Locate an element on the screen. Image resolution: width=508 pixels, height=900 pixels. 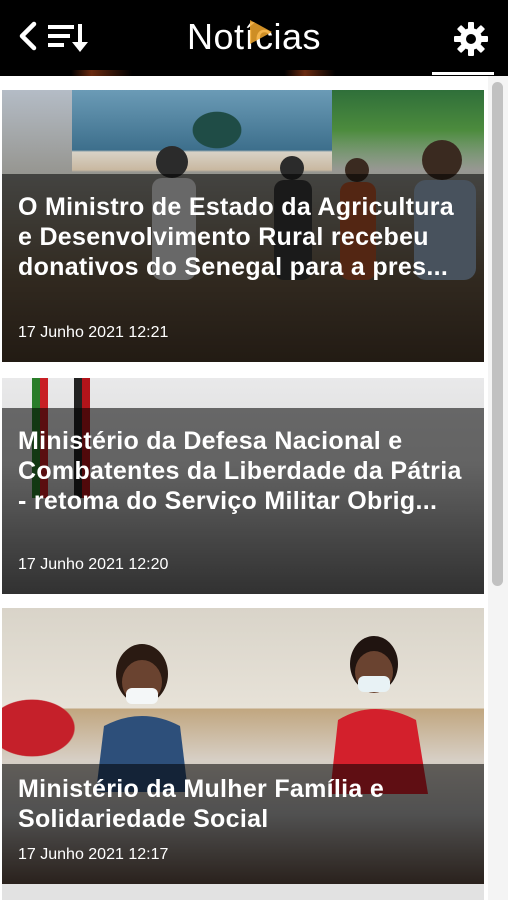
news-card-date: 17 Junho 2021 12:17 is located at coordinates (93, 854).